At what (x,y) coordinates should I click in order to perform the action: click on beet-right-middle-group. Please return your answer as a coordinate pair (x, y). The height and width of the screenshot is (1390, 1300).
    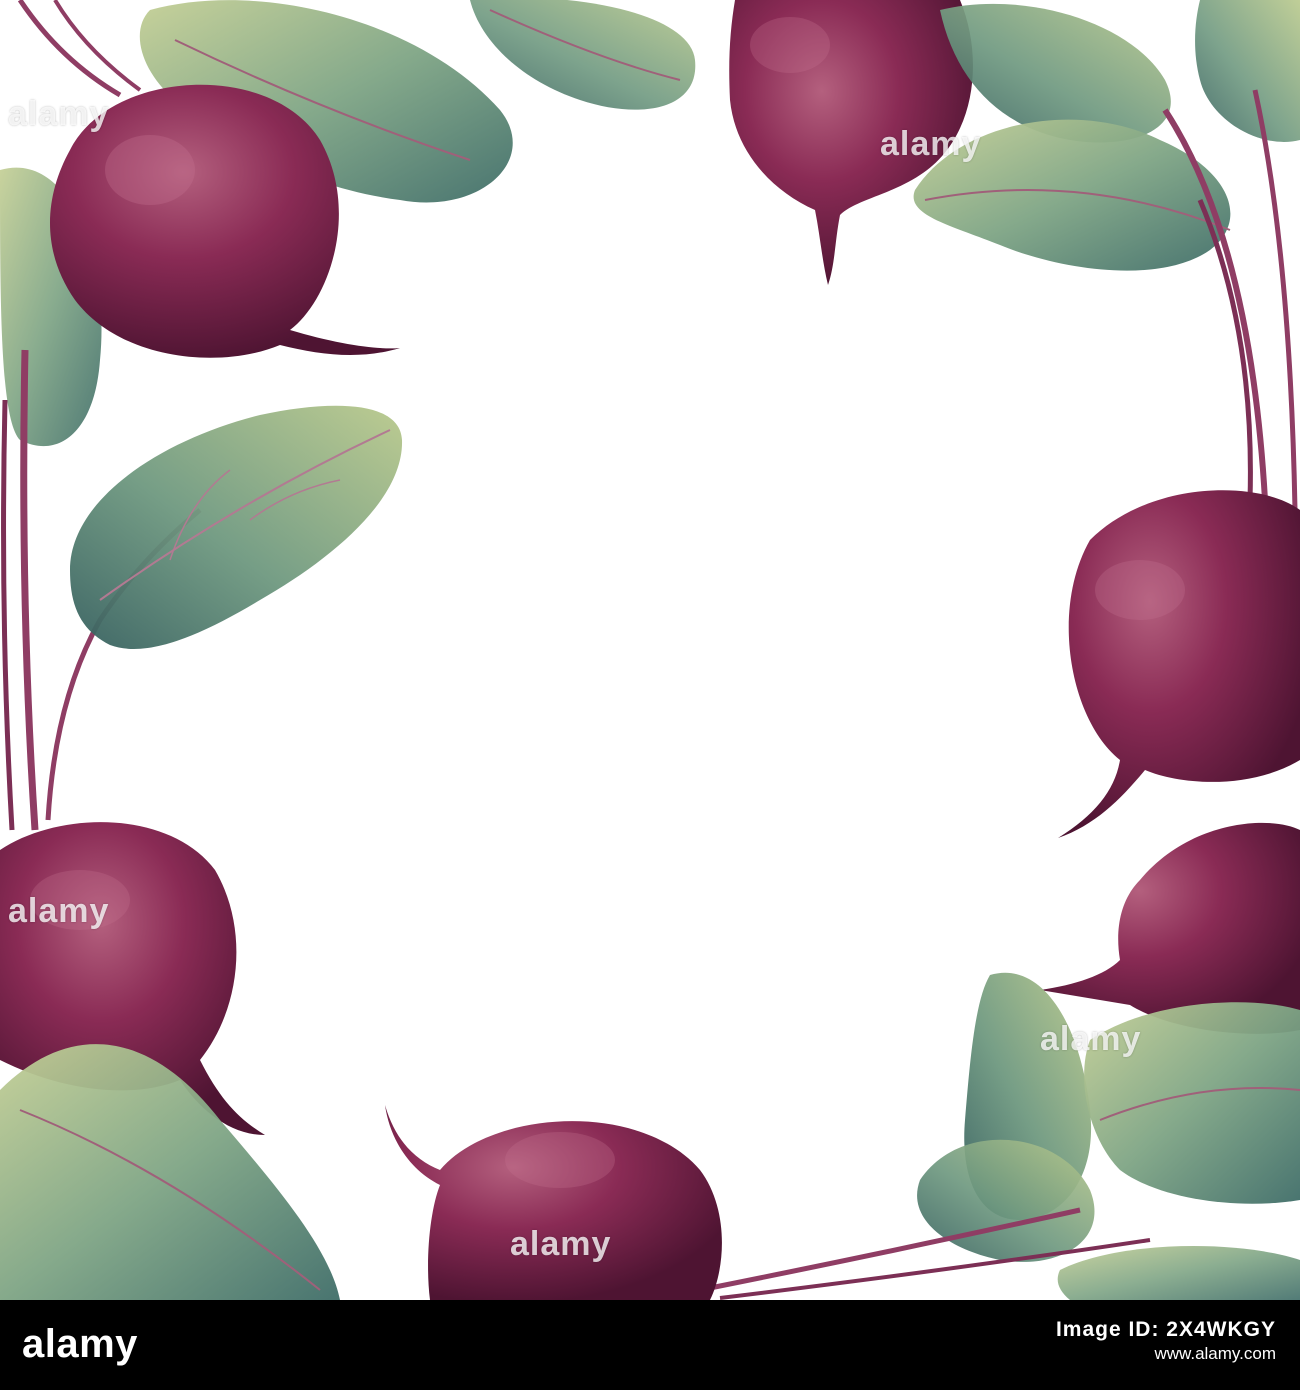
    Looking at the image, I should click on (1179, 664).